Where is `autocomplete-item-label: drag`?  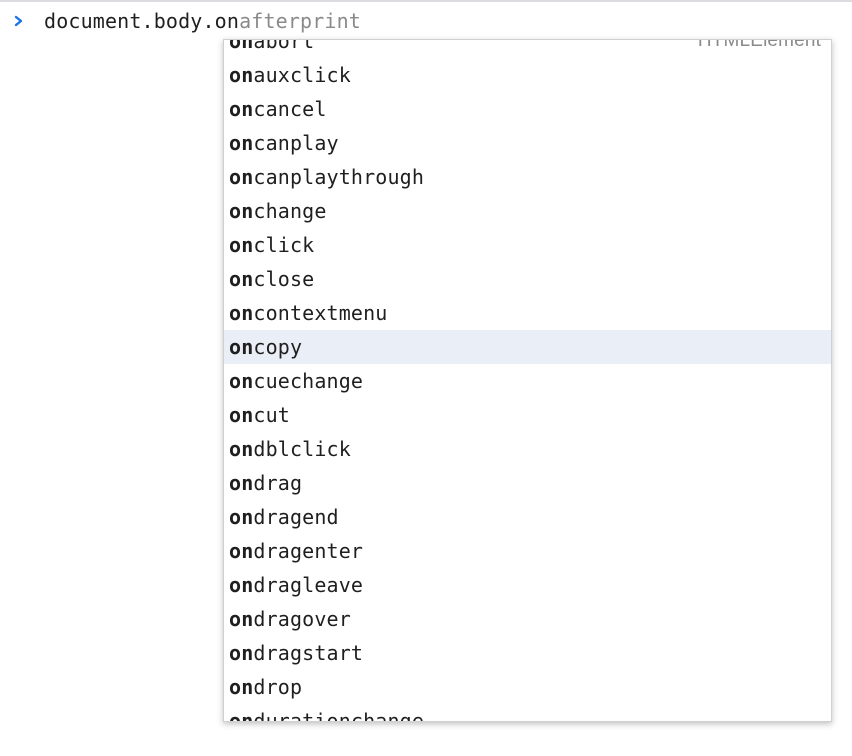
autocomplete-item-label: drag is located at coordinates (278, 483).